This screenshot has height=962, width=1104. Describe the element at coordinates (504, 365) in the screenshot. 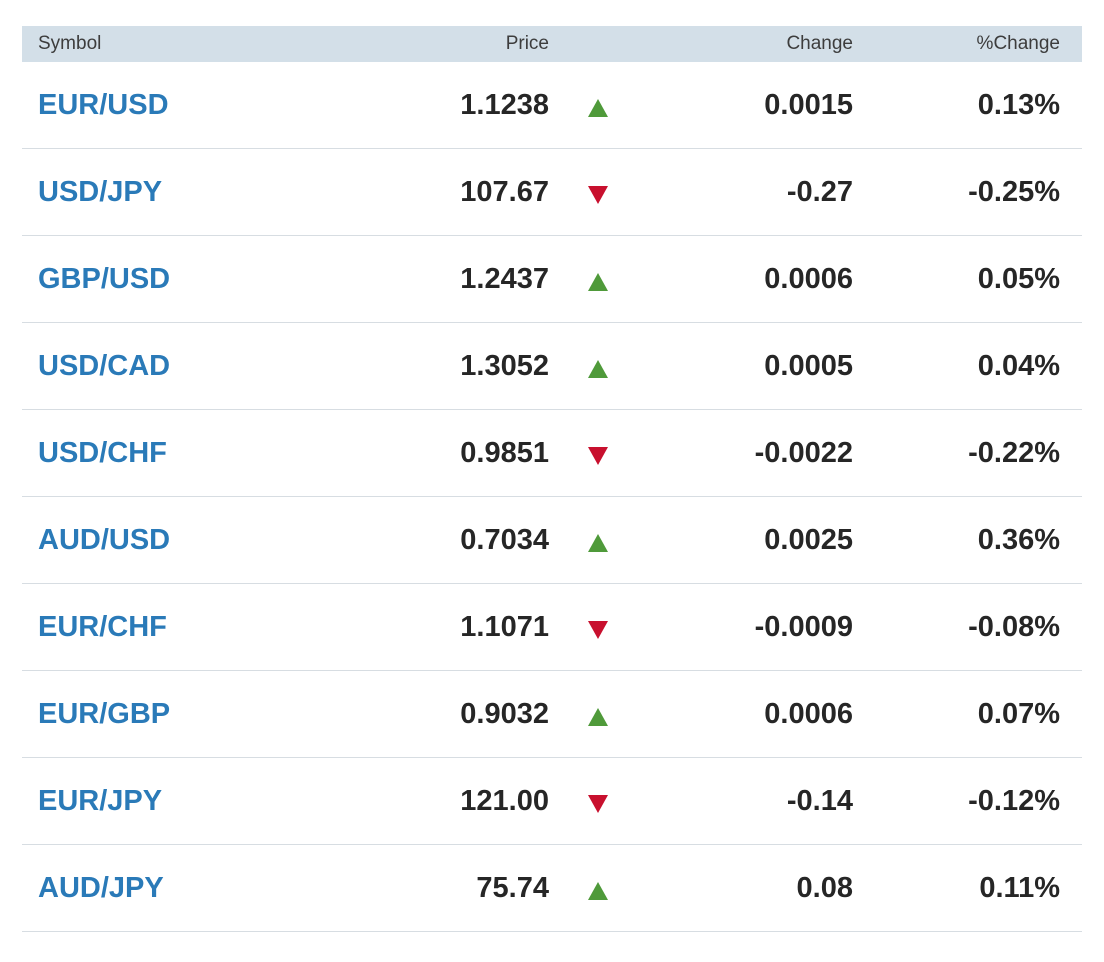

I see `price-value: 1.3052` at that location.